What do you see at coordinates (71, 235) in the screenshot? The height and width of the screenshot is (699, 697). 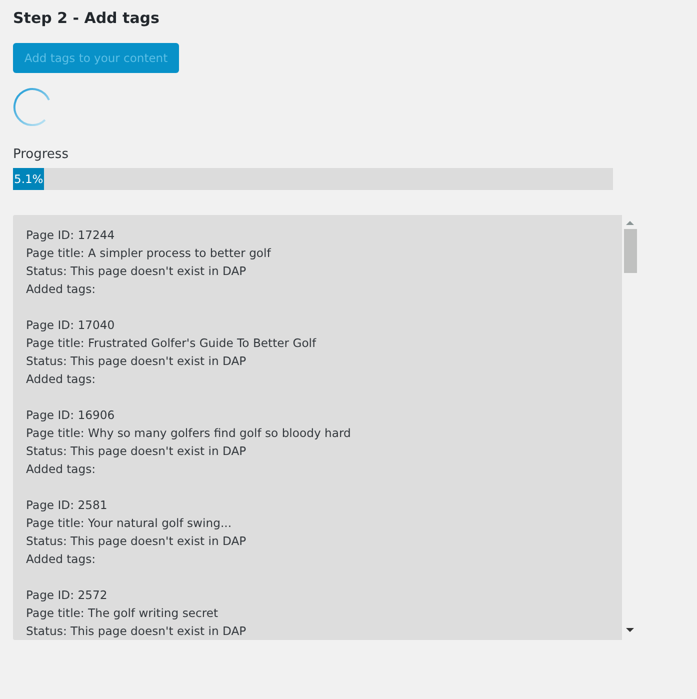 I see `log-line: Page ID: 17244` at bounding box center [71, 235].